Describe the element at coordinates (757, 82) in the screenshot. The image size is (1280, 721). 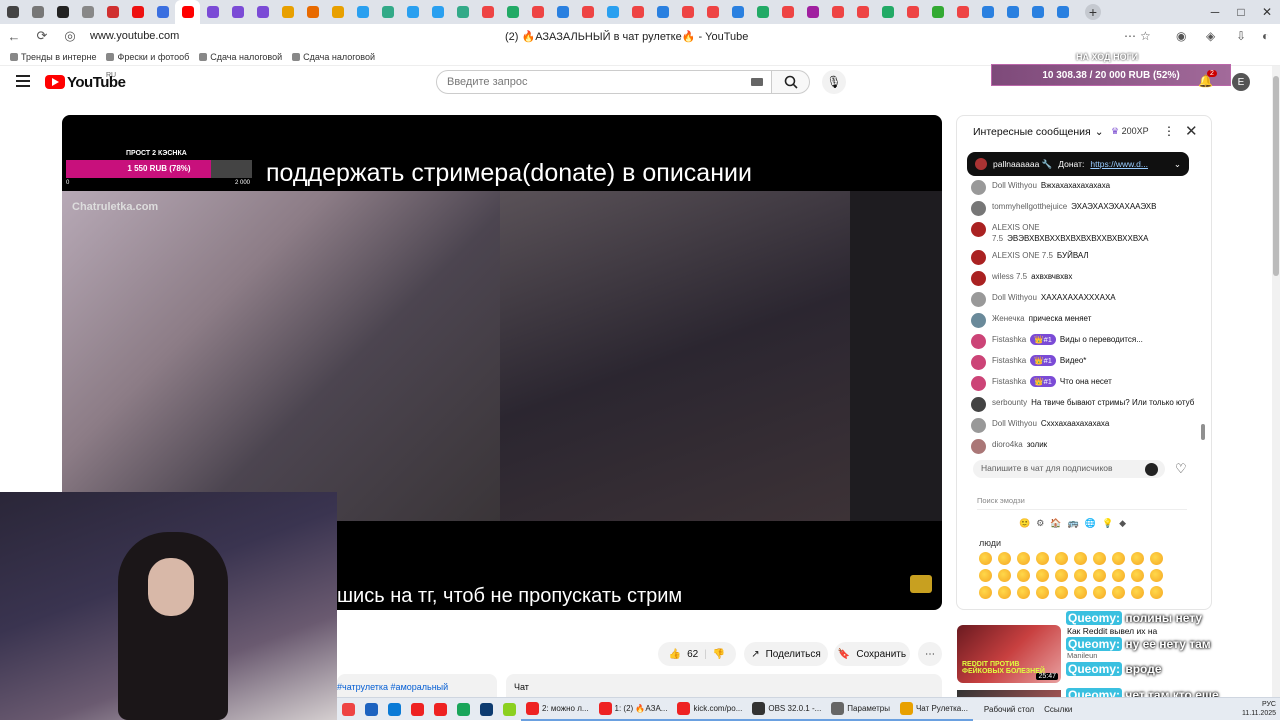
I see `keyboard-icon` at that location.